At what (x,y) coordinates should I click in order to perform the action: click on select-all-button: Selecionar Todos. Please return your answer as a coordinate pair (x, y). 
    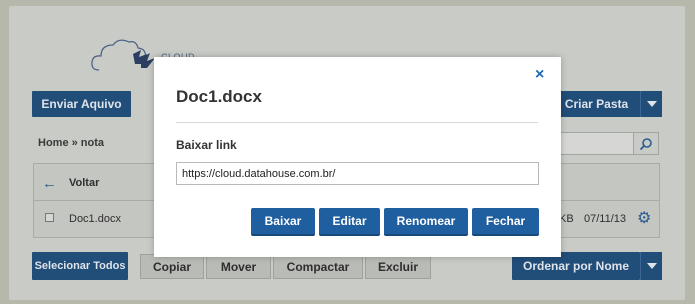
    Looking at the image, I should click on (80, 266).